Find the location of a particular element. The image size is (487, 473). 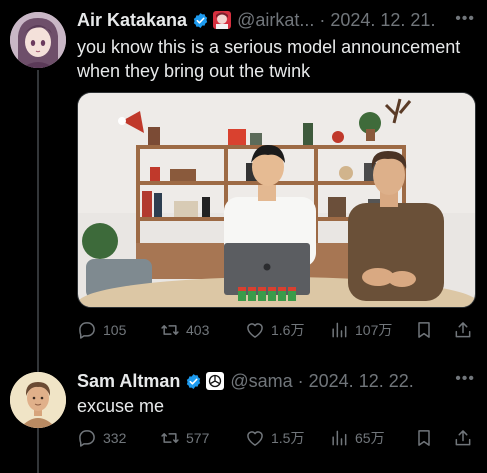

reply-count: 105 is located at coordinates (115, 330).